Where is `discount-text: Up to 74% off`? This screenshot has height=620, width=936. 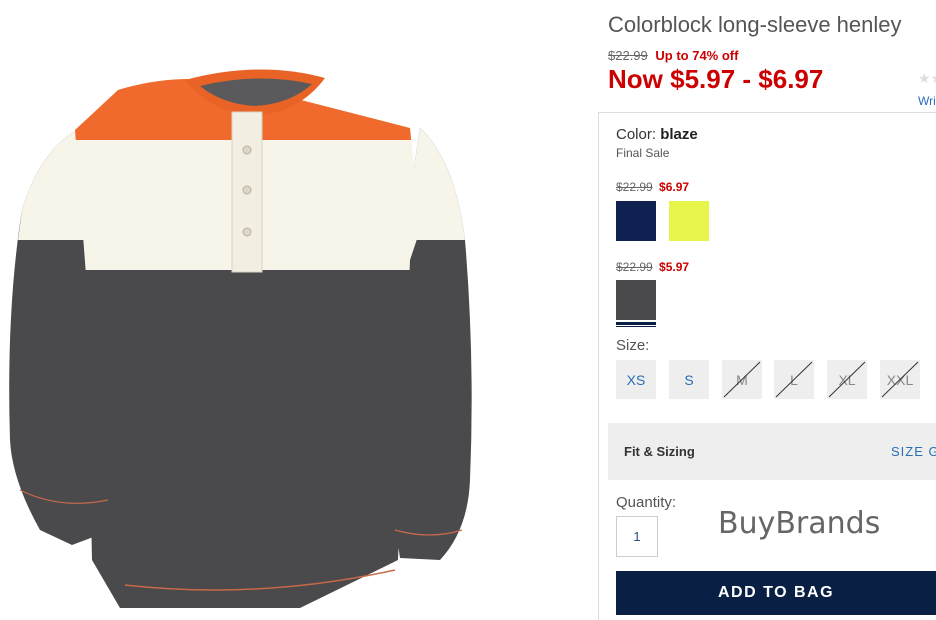
discount-text: Up to 74% off is located at coordinates (697, 55).